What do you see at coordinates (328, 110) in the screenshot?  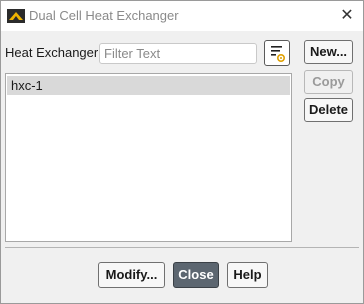 I see `delete-button: Delete` at bounding box center [328, 110].